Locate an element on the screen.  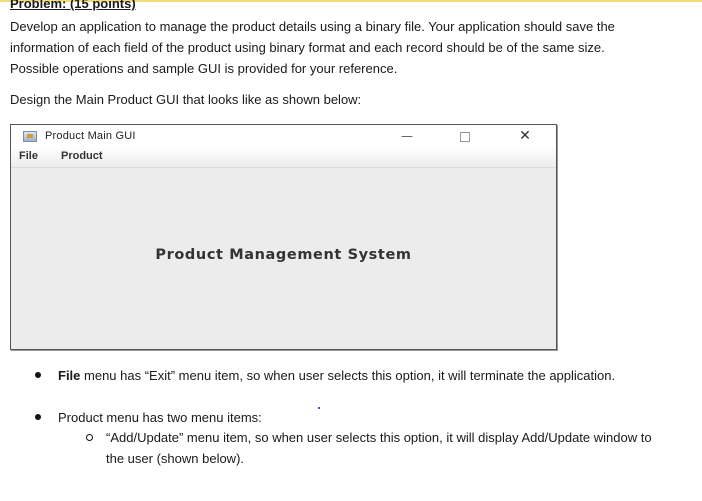
close-button: ✕ is located at coordinates (525, 136).